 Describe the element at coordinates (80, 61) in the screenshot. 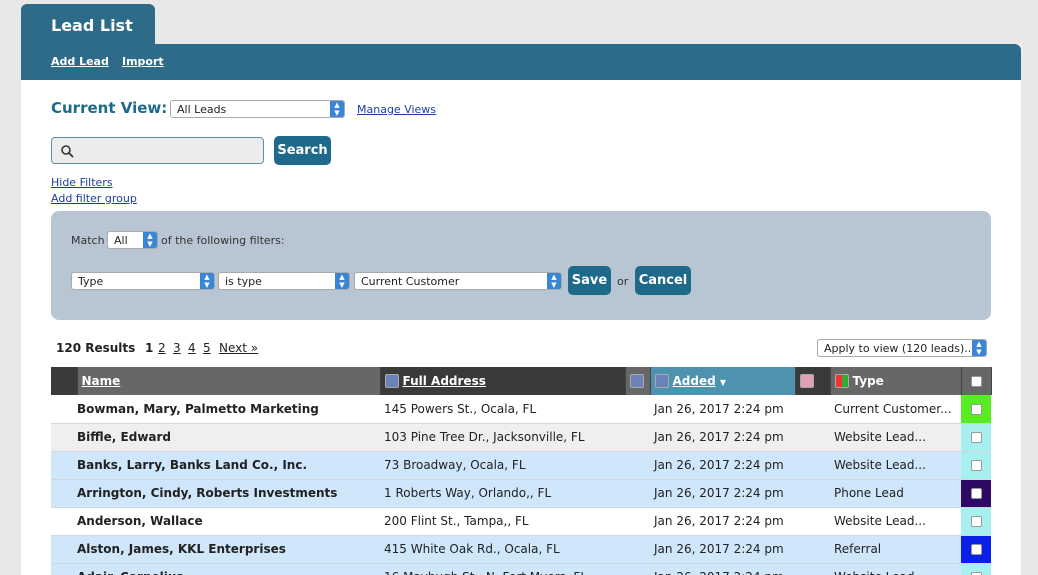

I see `add-lead-link: Add Lead` at that location.